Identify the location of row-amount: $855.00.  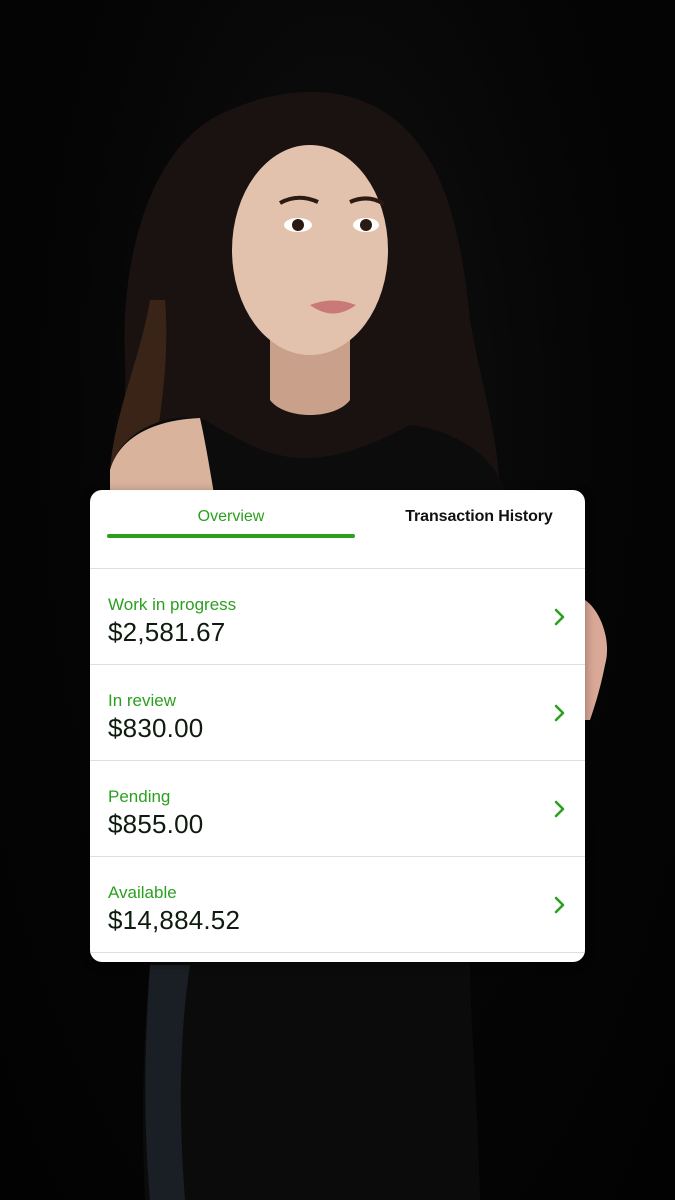
(156, 824).